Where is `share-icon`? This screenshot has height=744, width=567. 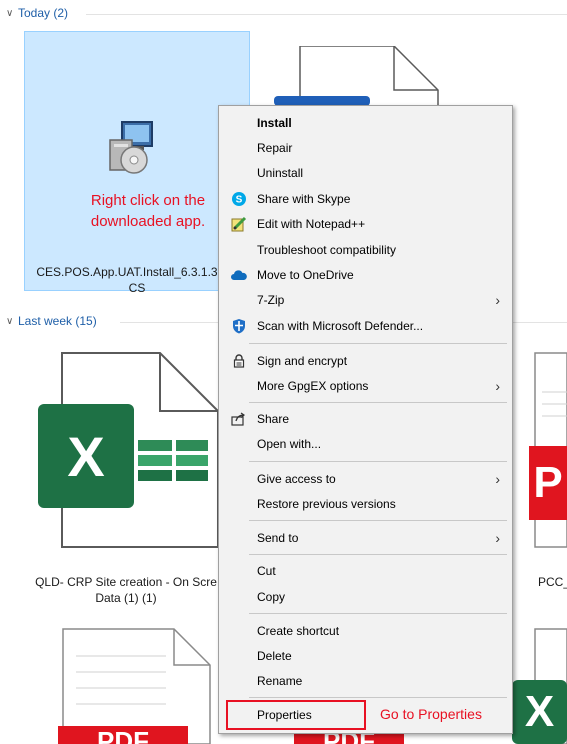 share-icon is located at coordinates (239, 419).